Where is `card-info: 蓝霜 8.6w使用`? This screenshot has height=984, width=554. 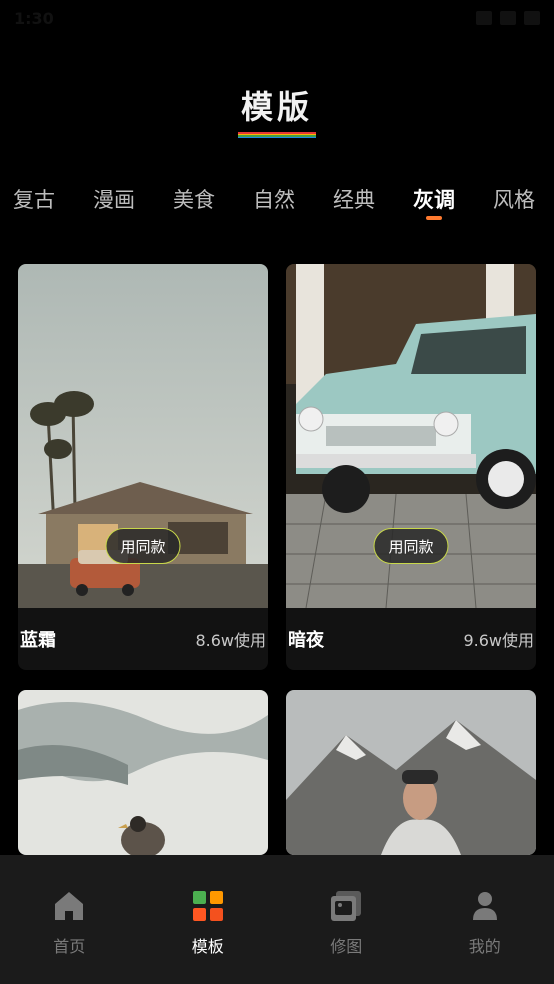
card-info: 蓝霜 8.6w使用 is located at coordinates (143, 639).